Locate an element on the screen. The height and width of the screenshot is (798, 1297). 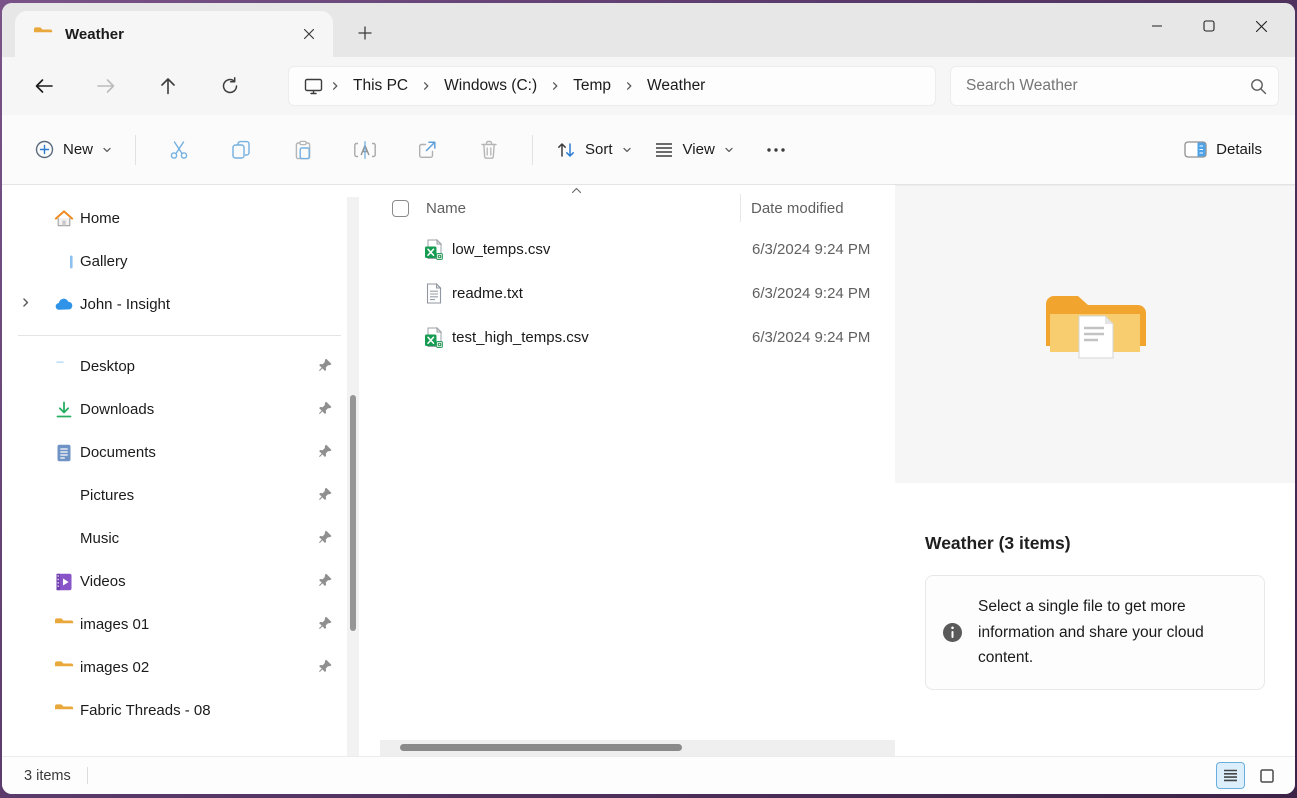
tab-weather: Weather is located at coordinates (174, 34).